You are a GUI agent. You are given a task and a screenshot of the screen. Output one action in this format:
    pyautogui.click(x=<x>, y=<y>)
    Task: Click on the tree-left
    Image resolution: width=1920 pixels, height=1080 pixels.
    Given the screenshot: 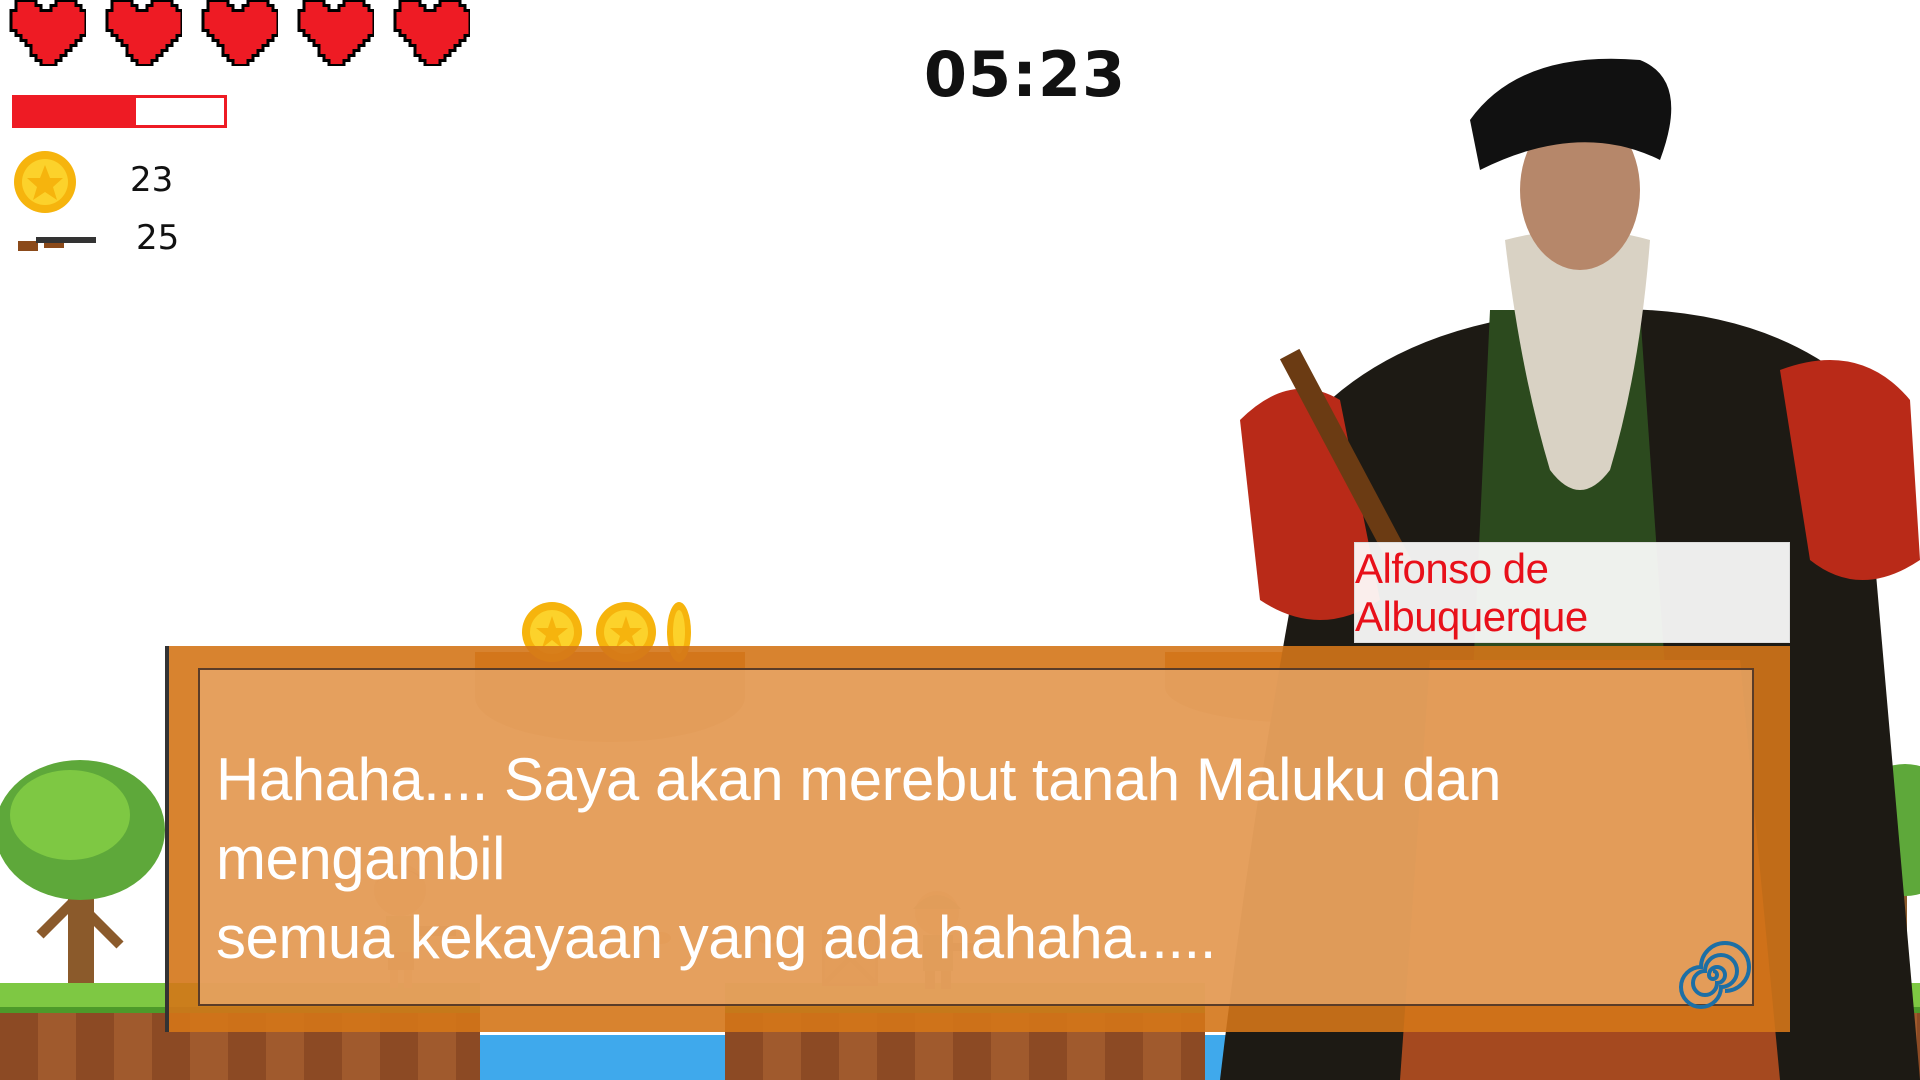 What is the action you would take?
    pyautogui.click(x=82, y=877)
    